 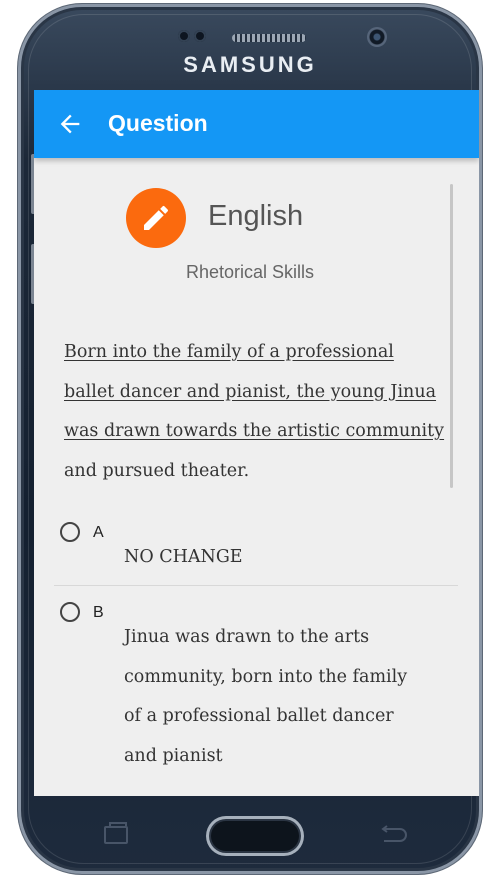 I want to click on radio-button-b, so click(x=70, y=612).